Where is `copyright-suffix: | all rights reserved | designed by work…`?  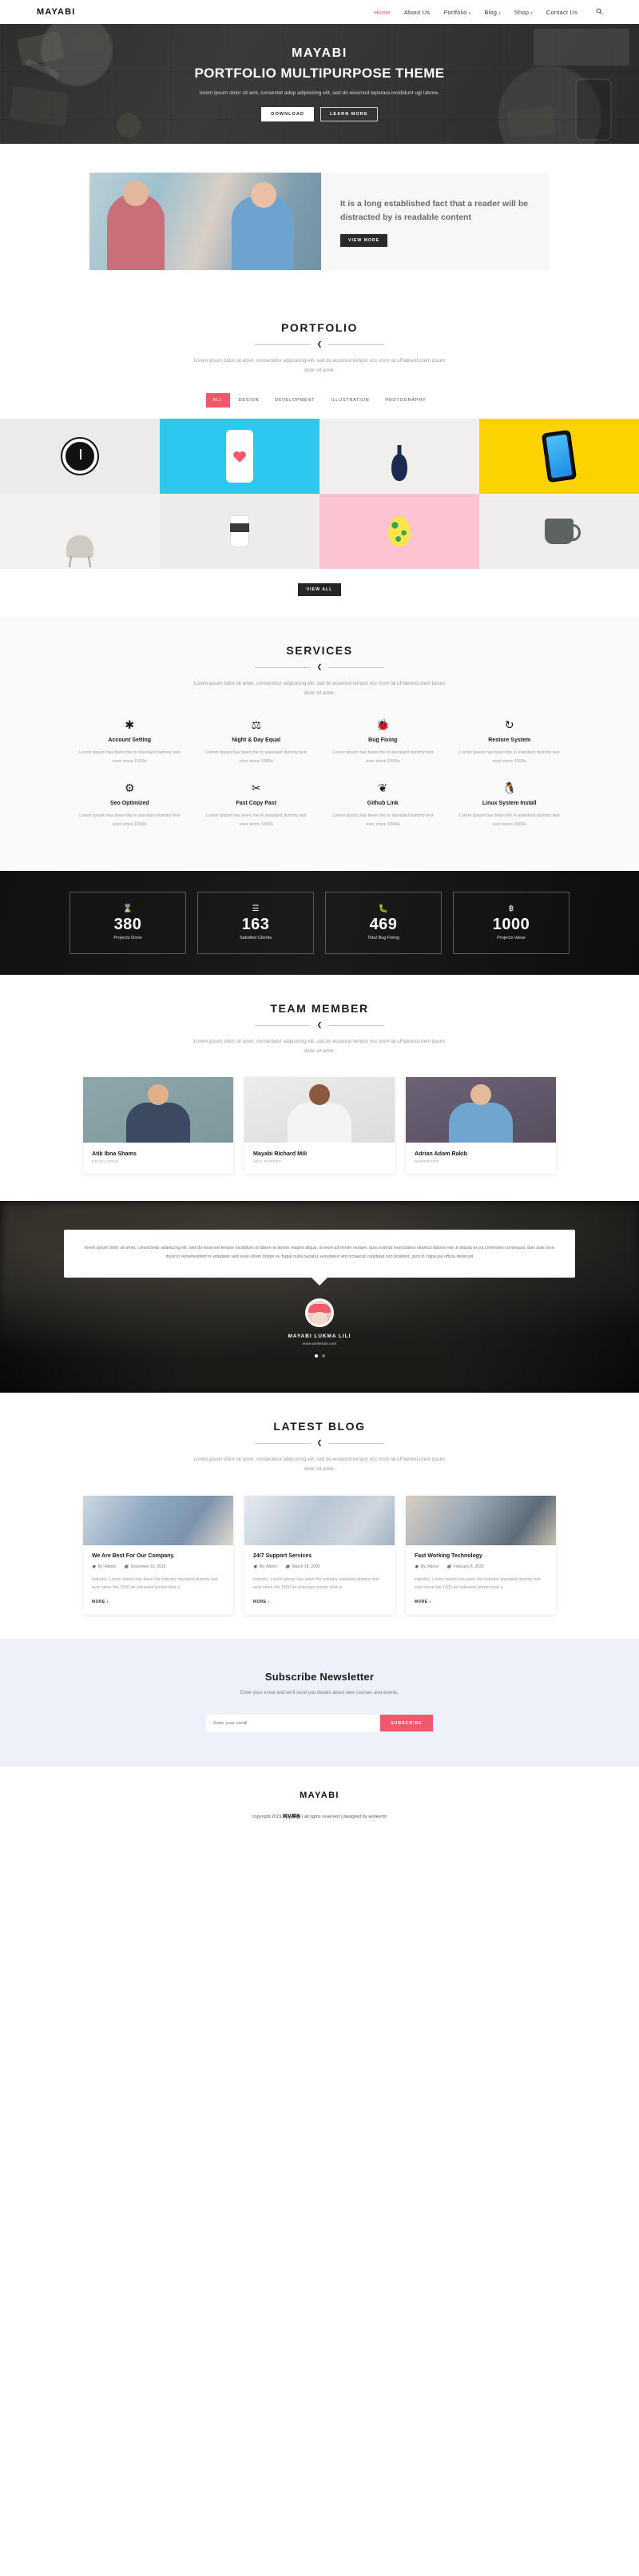 copyright-suffix: | all rights reserved | designed by work… is located at coordinates (343, 1817).